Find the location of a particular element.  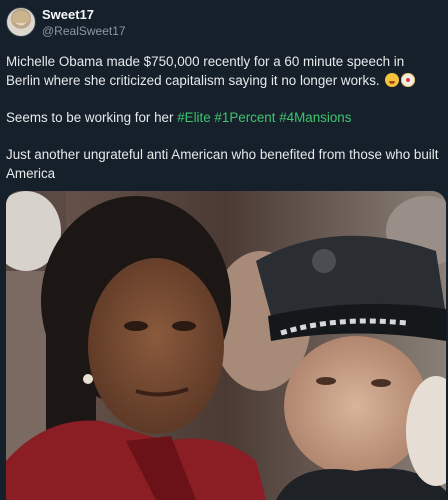

hashtag-1percent: #1Percent is located at coordinates (244, 117).